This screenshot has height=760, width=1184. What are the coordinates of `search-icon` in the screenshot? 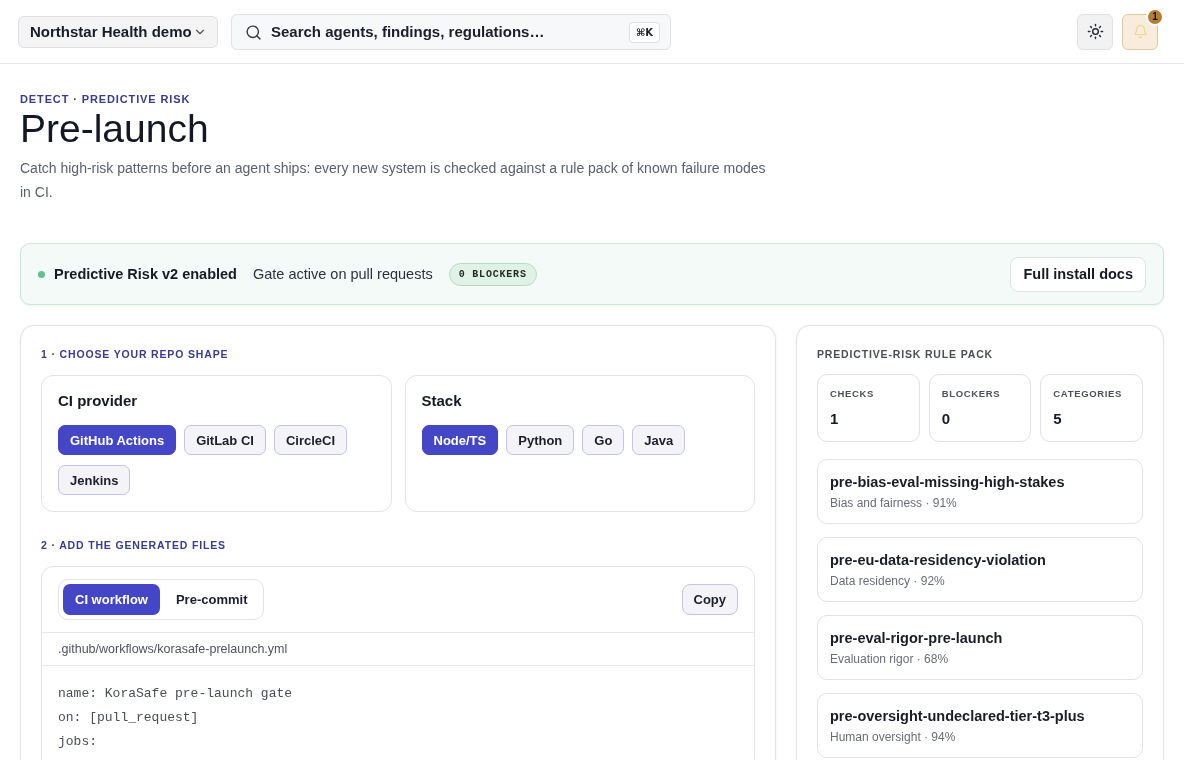 It's located at (253, 32).